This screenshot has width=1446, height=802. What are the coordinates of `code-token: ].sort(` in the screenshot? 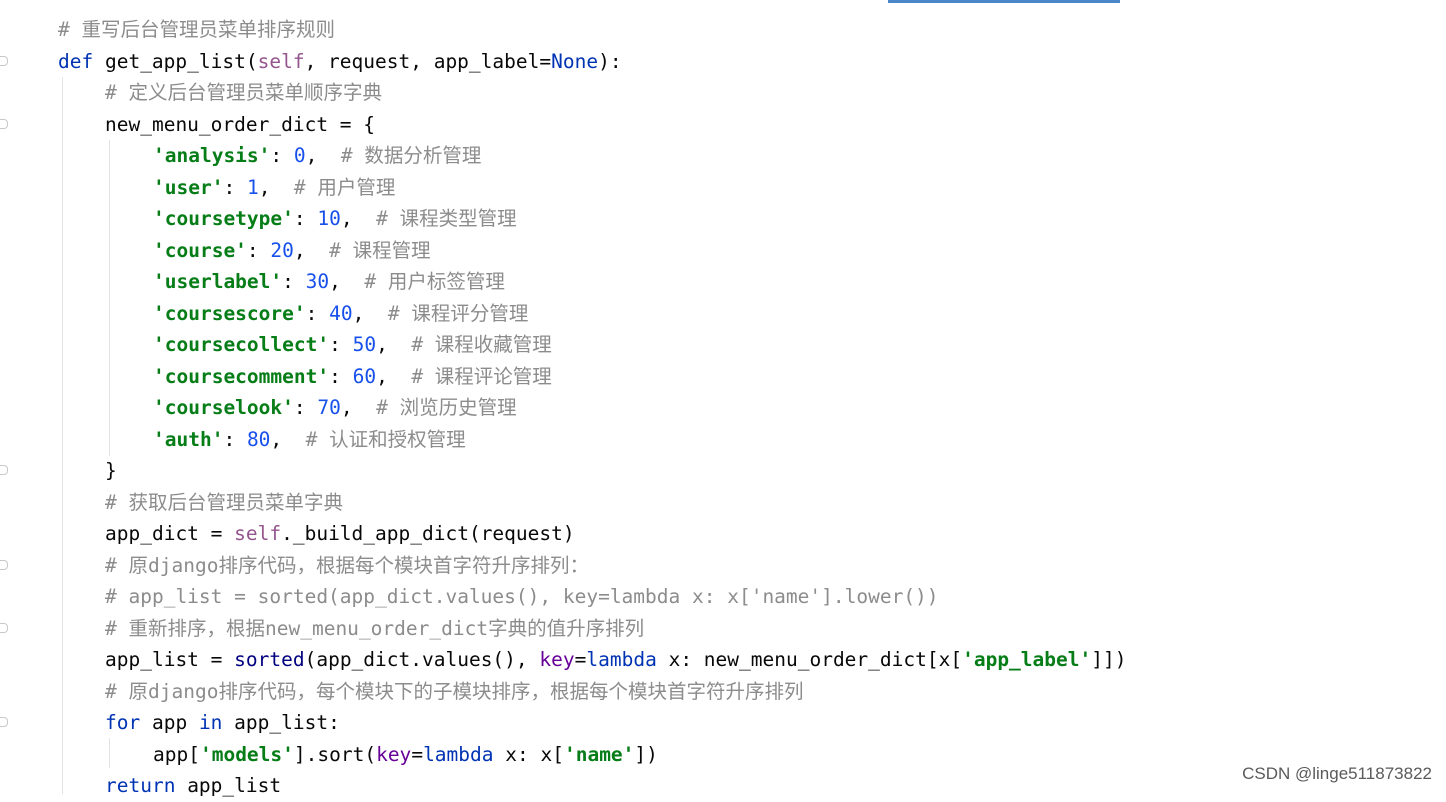 It's located at (335, 754).